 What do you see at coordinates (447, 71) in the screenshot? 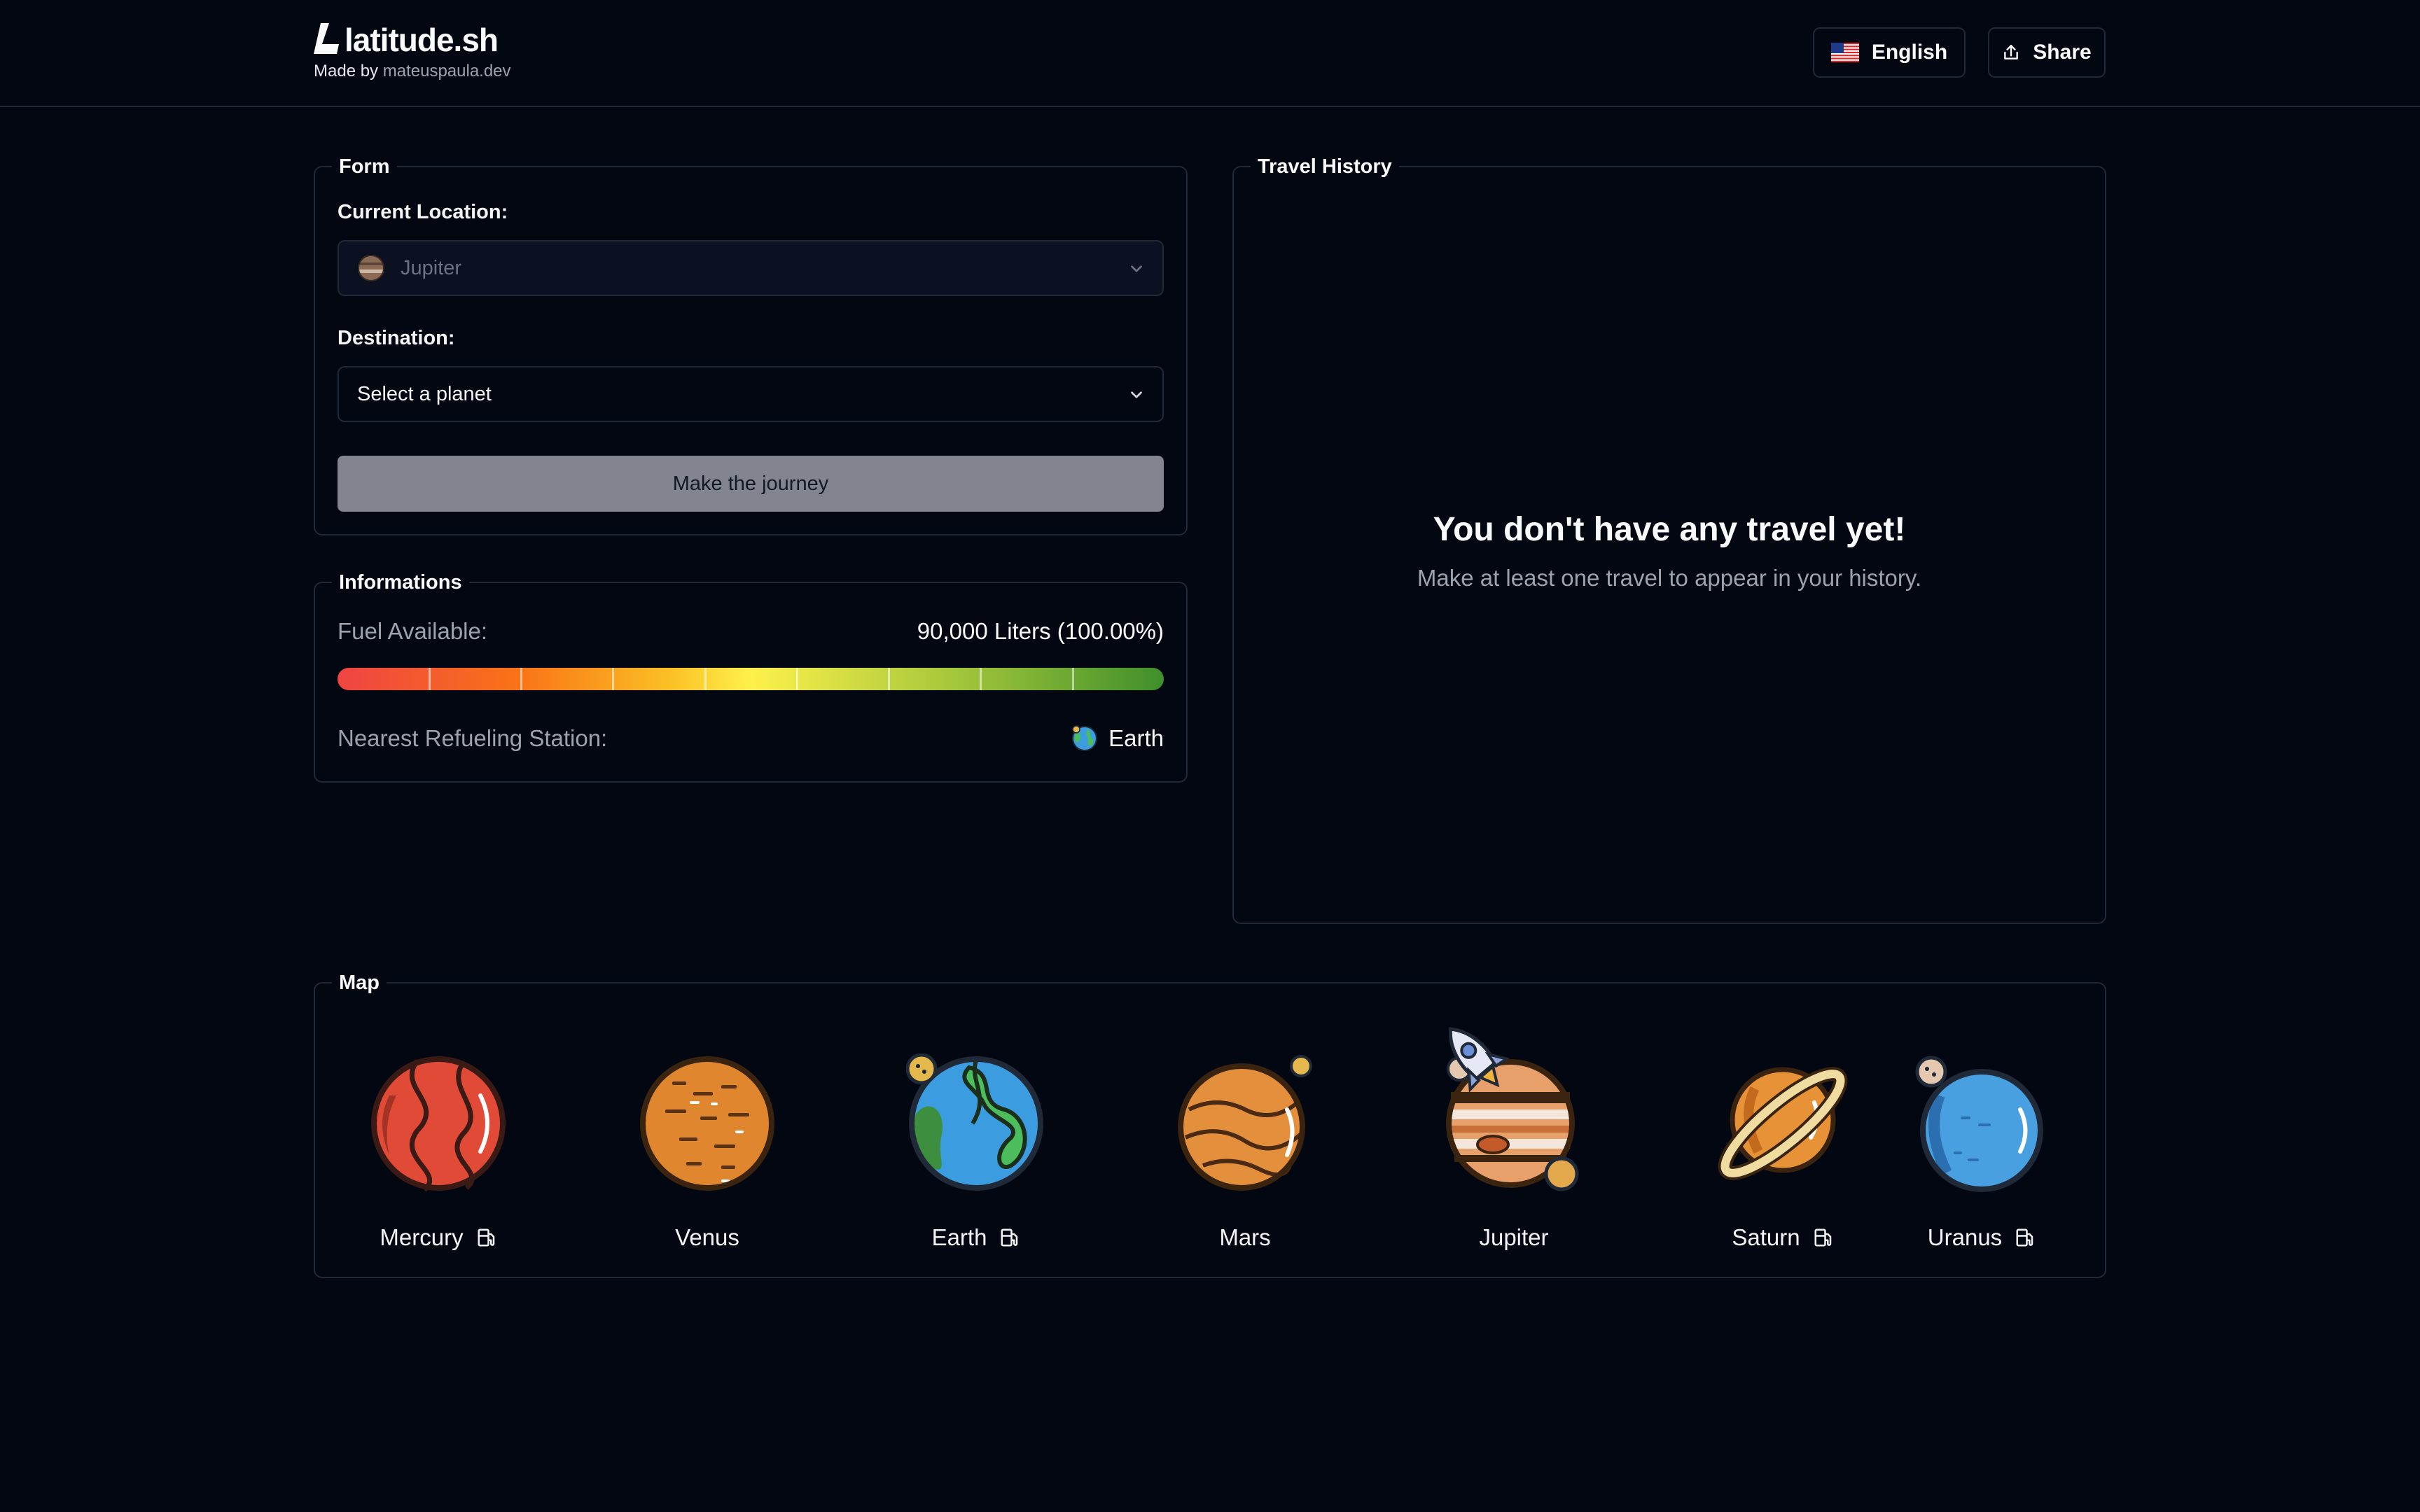
I see `made-by-link: mateuspaula.dev` at bounding box center [447, 71].